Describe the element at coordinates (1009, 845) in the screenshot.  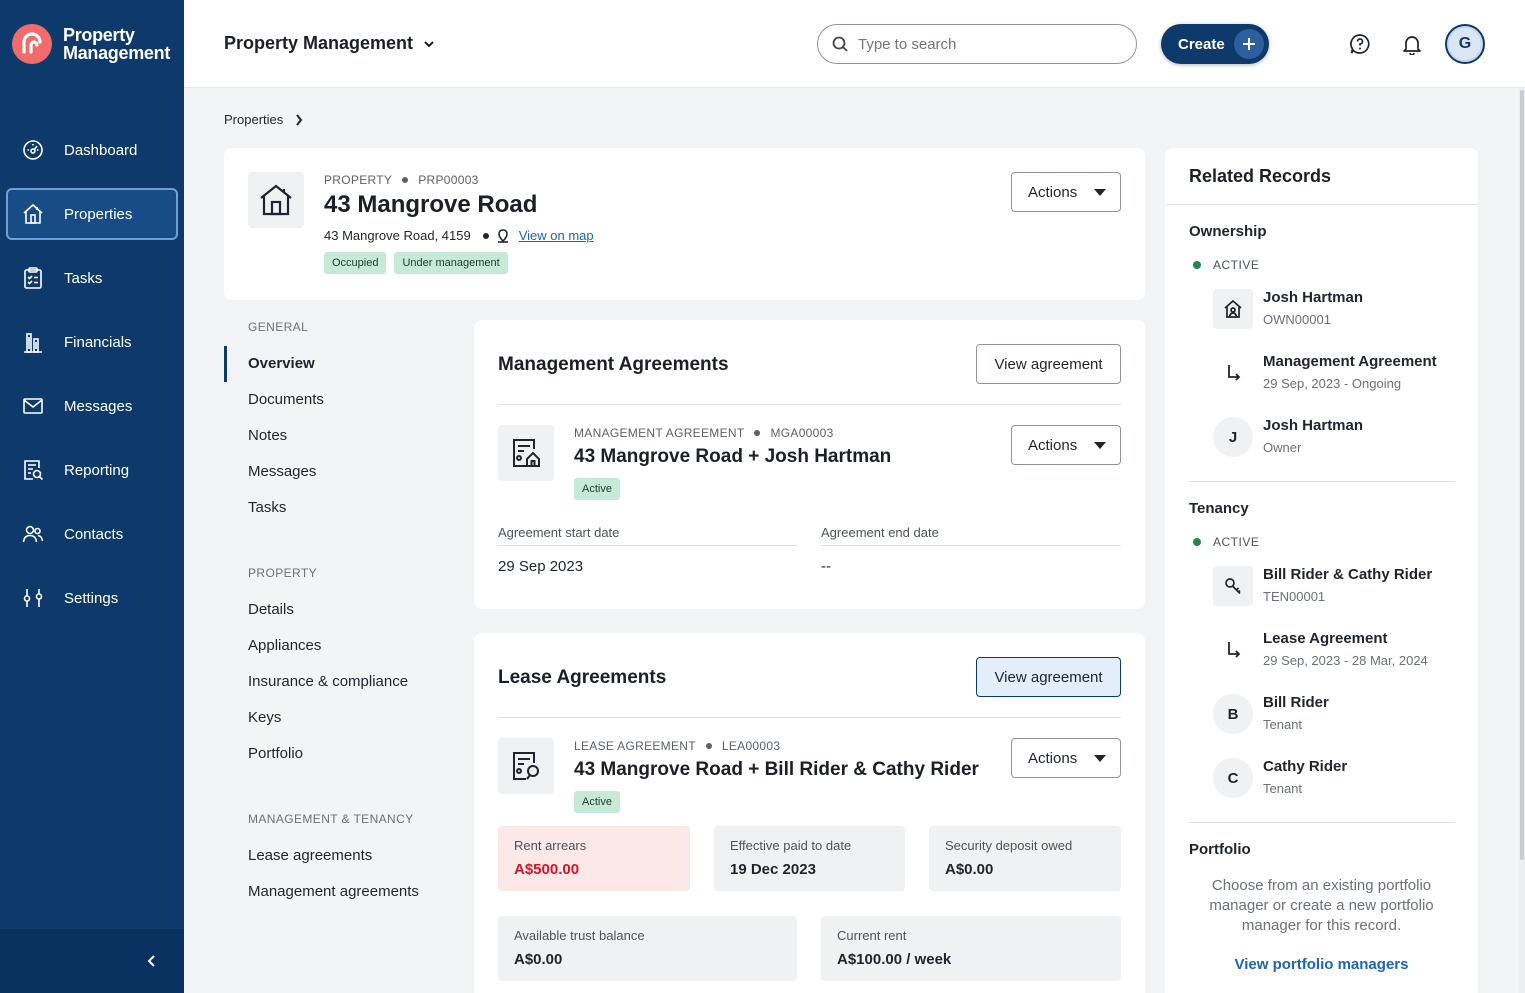
I see `stat-label: Security deposit owed` at that location.